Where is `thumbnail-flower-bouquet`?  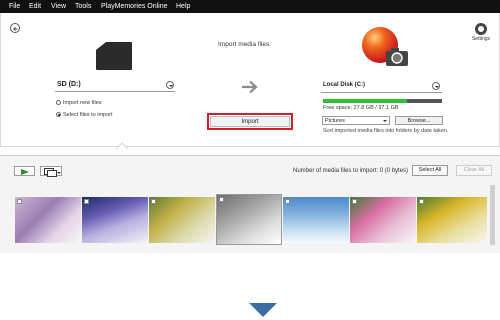 thumbnail-flower-bouquet is located at coordinates (383, 220).